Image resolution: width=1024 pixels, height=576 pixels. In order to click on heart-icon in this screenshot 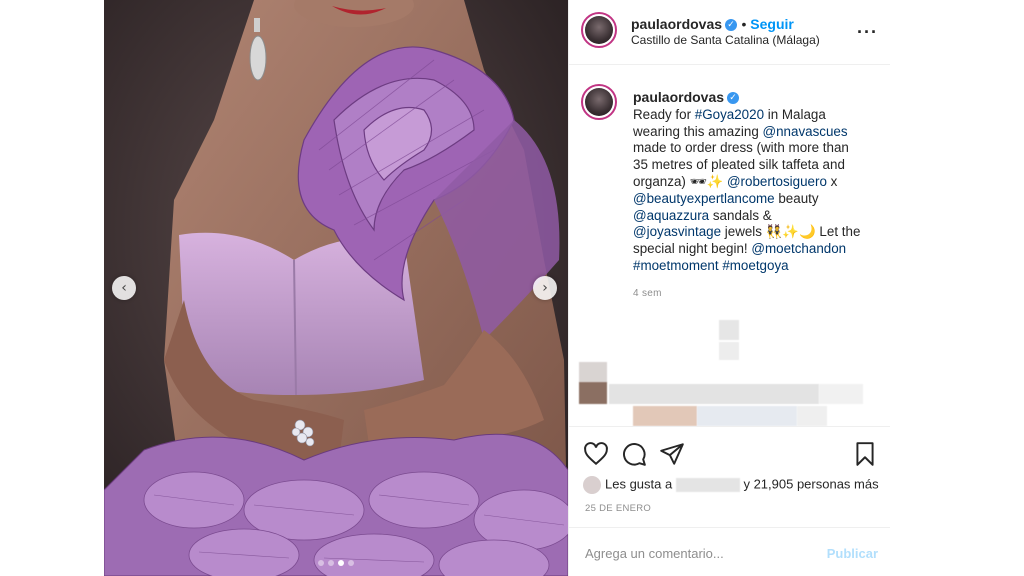, I will do `click(596, 454)`.